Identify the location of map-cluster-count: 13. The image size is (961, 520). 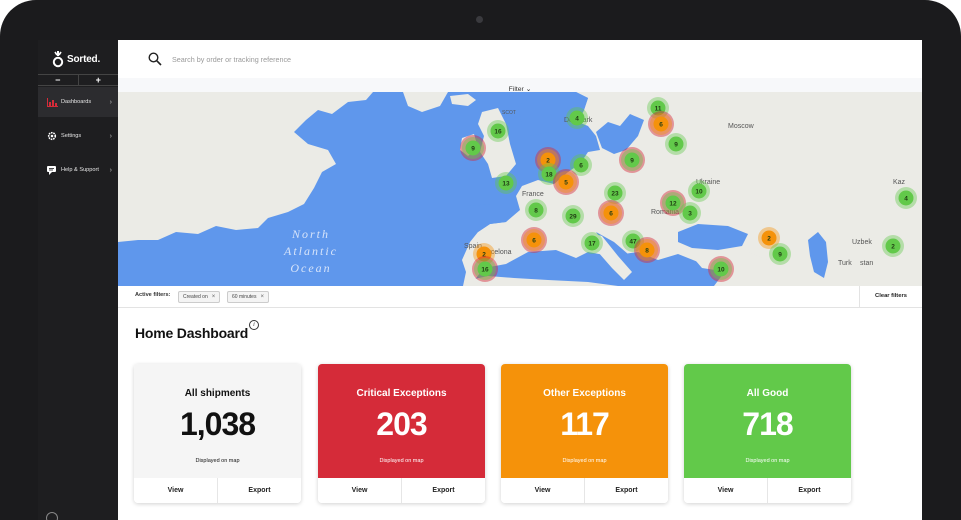
(506, 183).